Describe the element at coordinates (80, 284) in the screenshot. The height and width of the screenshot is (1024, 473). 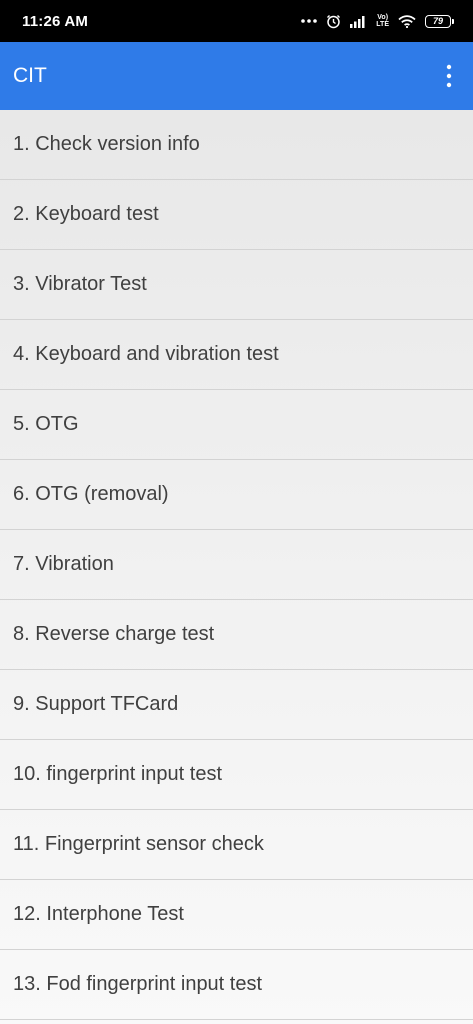
I see `list-item-label: 3. Vibrator Test` at that location.